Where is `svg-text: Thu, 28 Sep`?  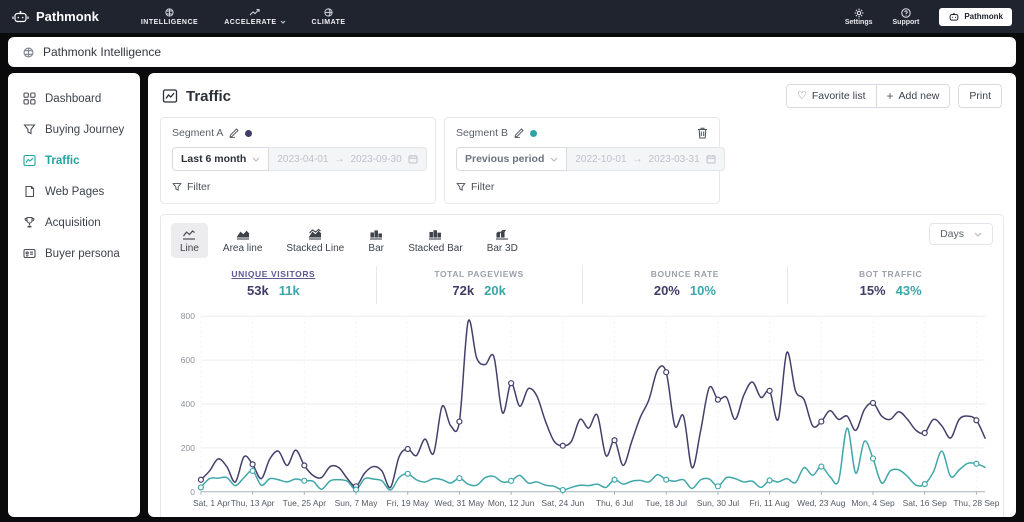
svg-text: Thu, 28 Sep is located at coordinates (976, 503).